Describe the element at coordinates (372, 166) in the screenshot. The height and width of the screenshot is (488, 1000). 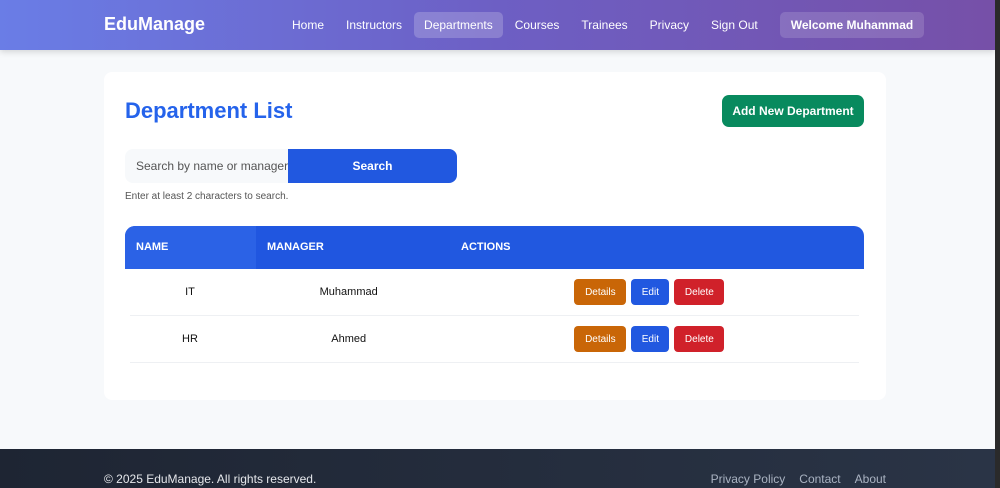
I see `search-button: Search` at that location.